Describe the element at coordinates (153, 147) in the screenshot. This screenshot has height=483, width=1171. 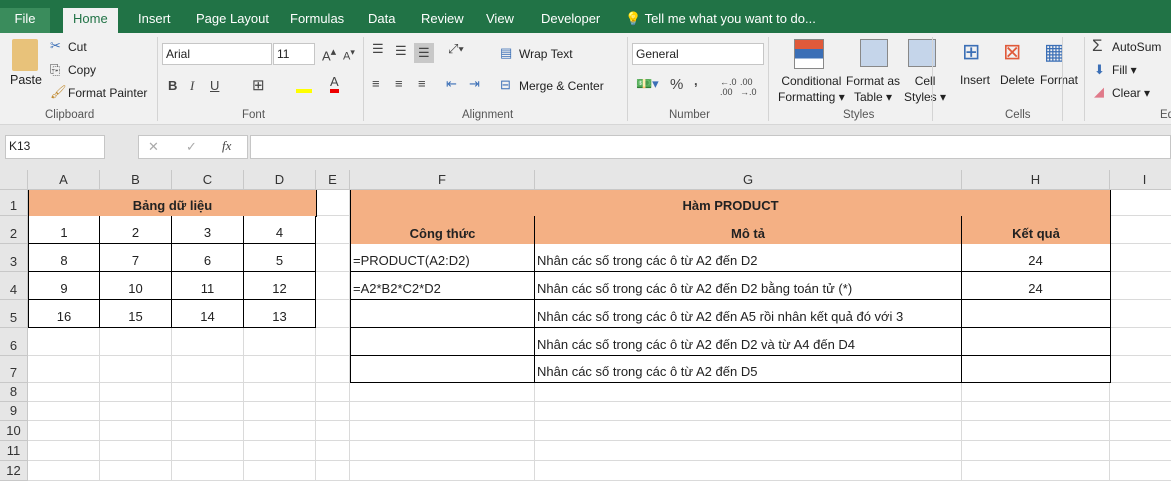
I see `cancel-icon: ✕` at that location.